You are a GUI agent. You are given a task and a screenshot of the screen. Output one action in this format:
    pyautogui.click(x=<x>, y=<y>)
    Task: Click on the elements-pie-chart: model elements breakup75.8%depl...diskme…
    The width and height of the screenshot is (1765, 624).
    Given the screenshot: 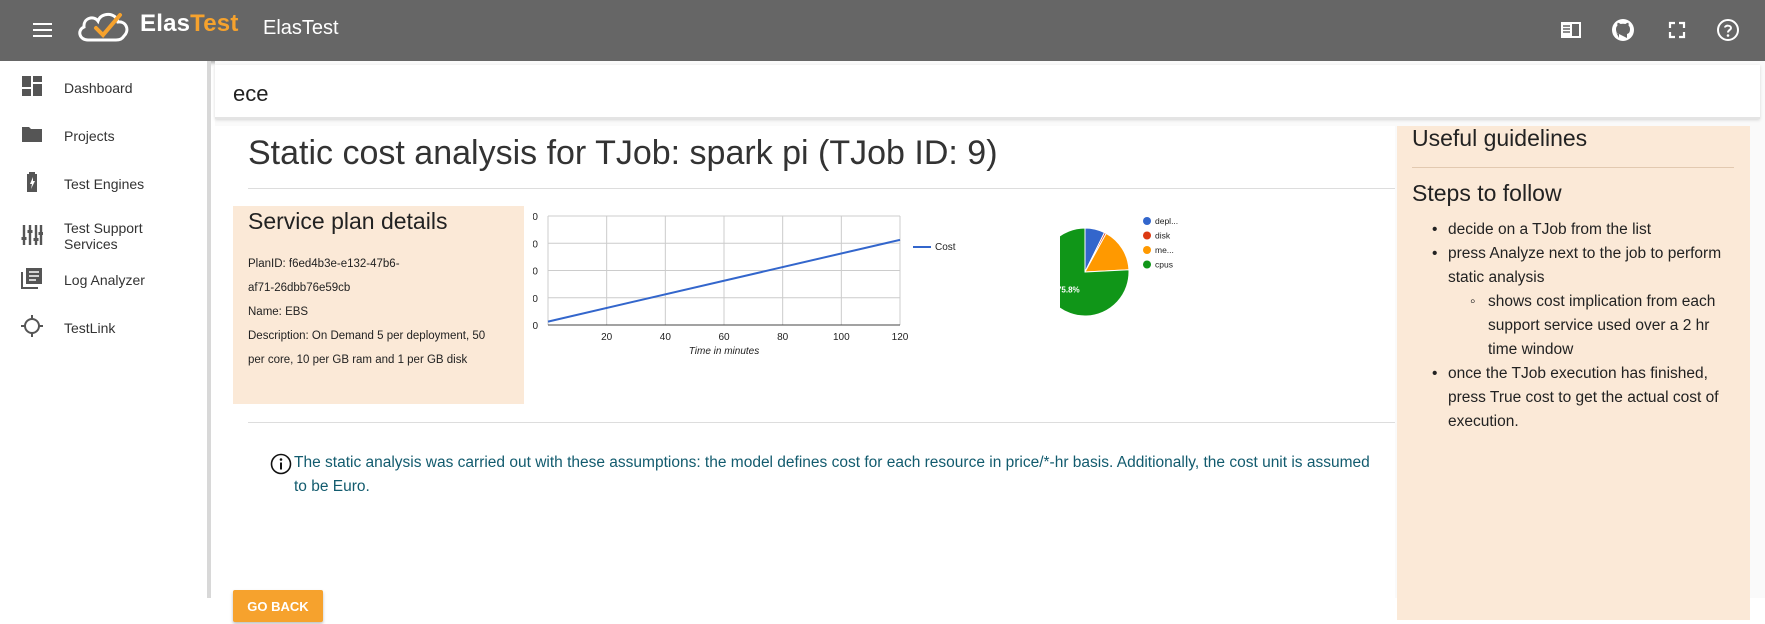 What is the action you would take?
    pyautogui.click(x=1160, y=287)
    